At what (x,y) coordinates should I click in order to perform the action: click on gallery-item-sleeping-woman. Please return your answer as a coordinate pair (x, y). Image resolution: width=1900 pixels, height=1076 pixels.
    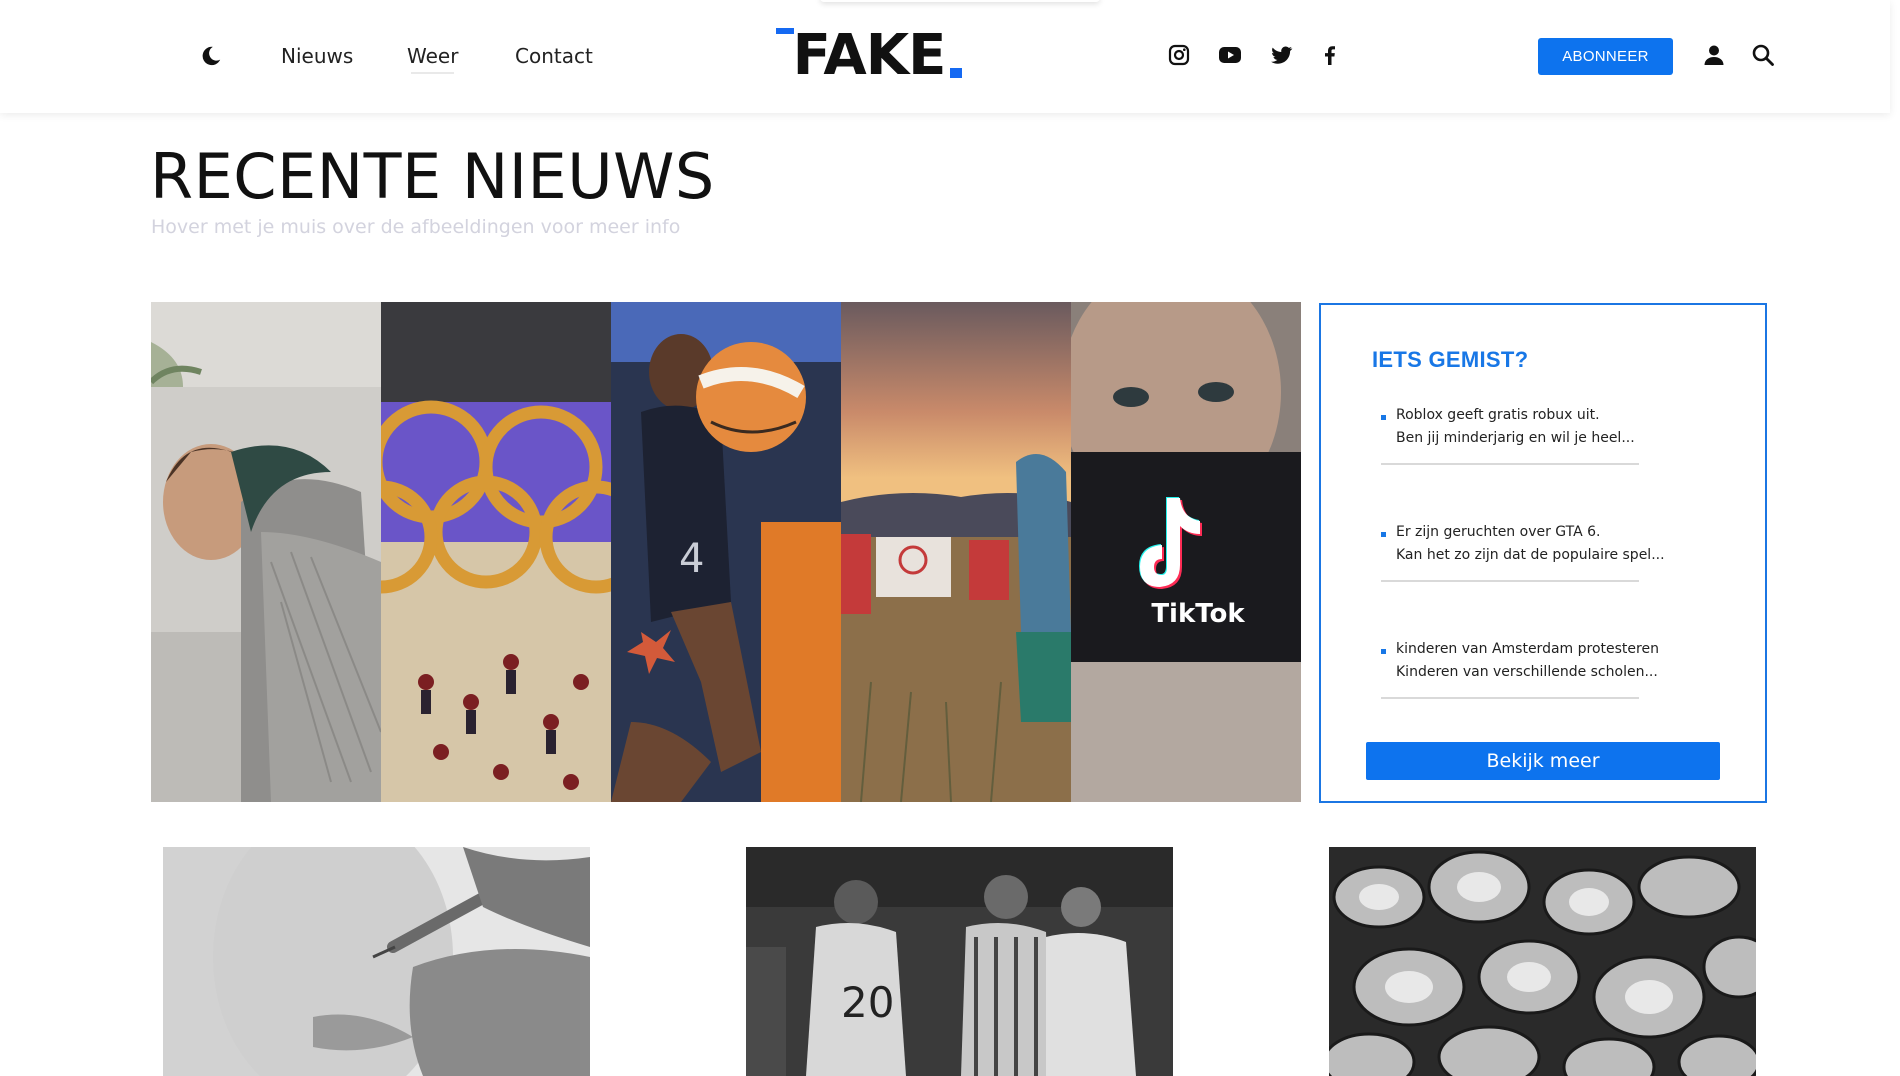
    Looking at the image, I should click on (266, 552).